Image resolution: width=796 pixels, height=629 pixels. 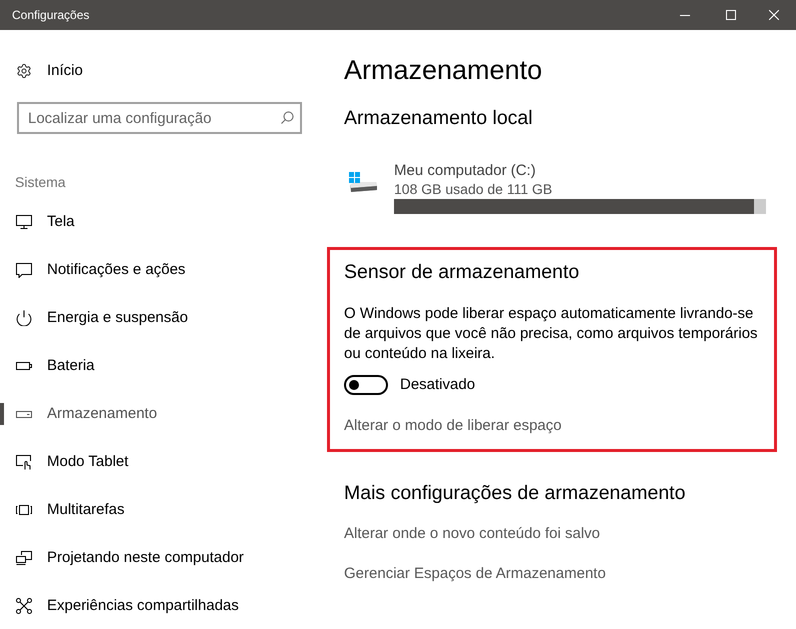 What do you see at coordinates (551, 334) in the screenshot?
I see `description-text: O Windows pode liberar espaço automaticamente livrando-se de arquivos que você não precisa, como arquivos temporários ou conteúdo na lixeira.` at bounding box center [551, 334].